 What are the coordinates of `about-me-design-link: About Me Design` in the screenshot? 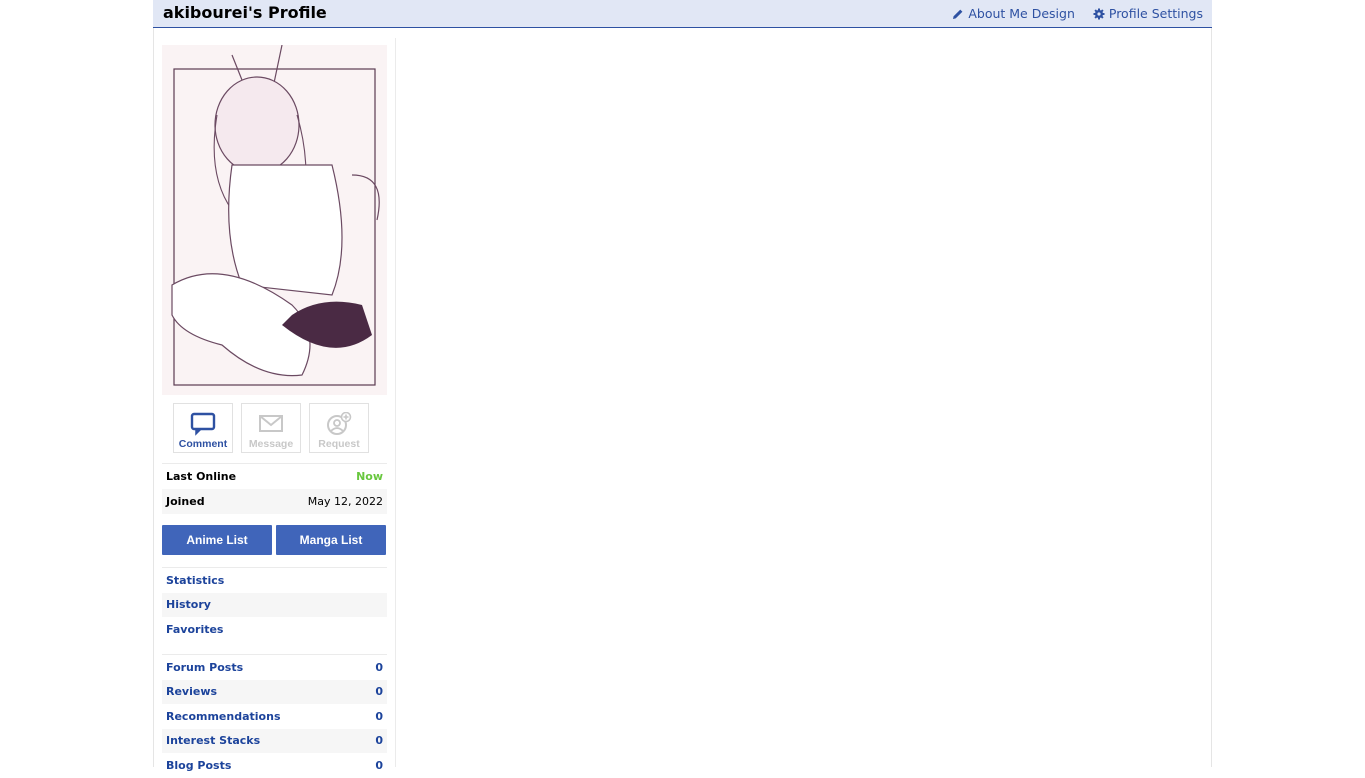 It's located at (1013, 13).